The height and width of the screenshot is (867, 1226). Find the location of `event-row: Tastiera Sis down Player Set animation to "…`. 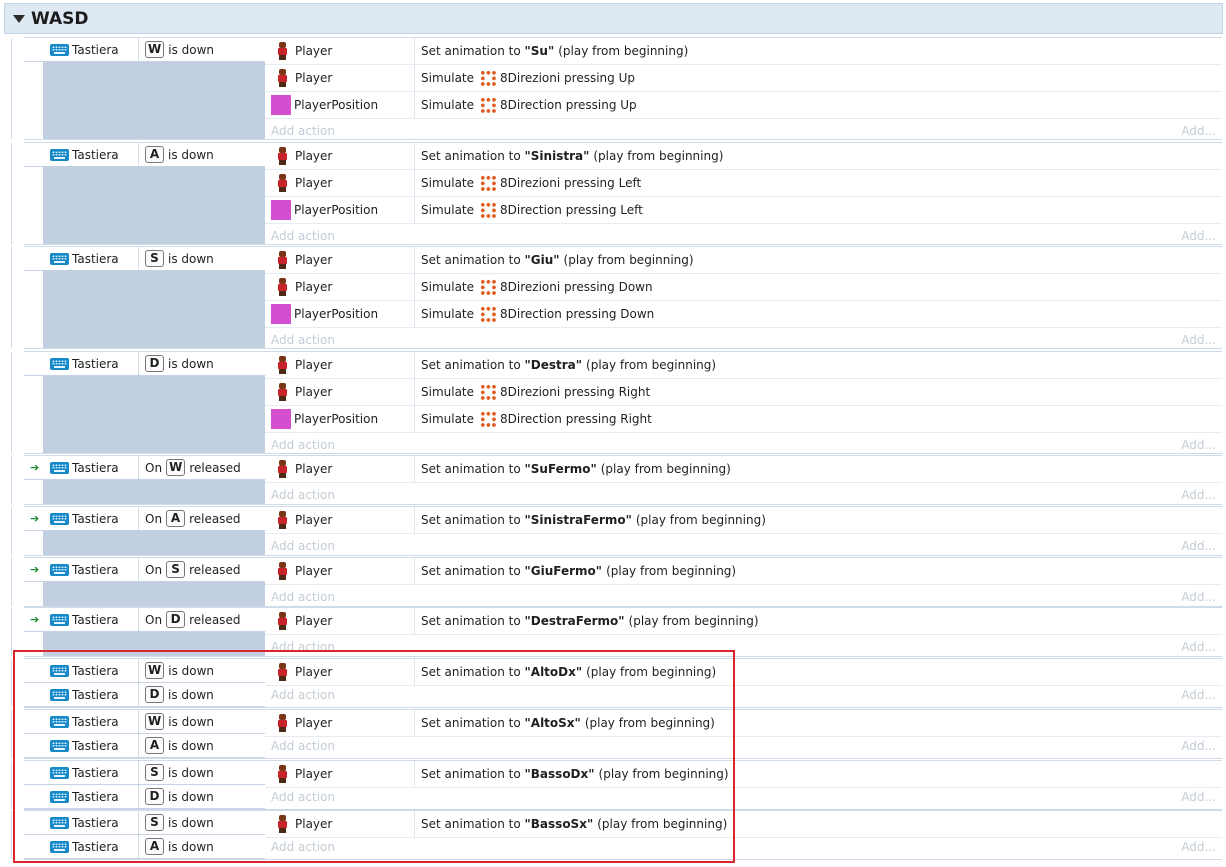

event-row: Tastiera Sis down Player Set animation to "… is located at coordinates (616, 299).